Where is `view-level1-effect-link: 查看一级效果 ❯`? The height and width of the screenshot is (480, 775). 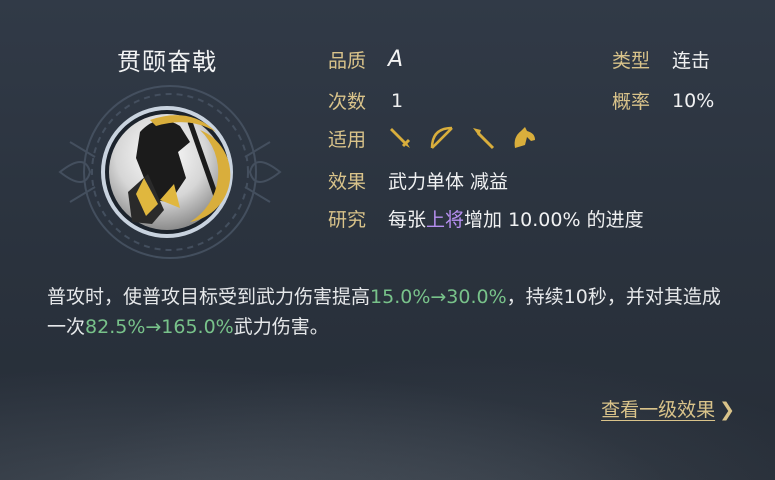
view-level1-effect-link: 查看一级效果 ❯ is located at coordinates (668, 408).